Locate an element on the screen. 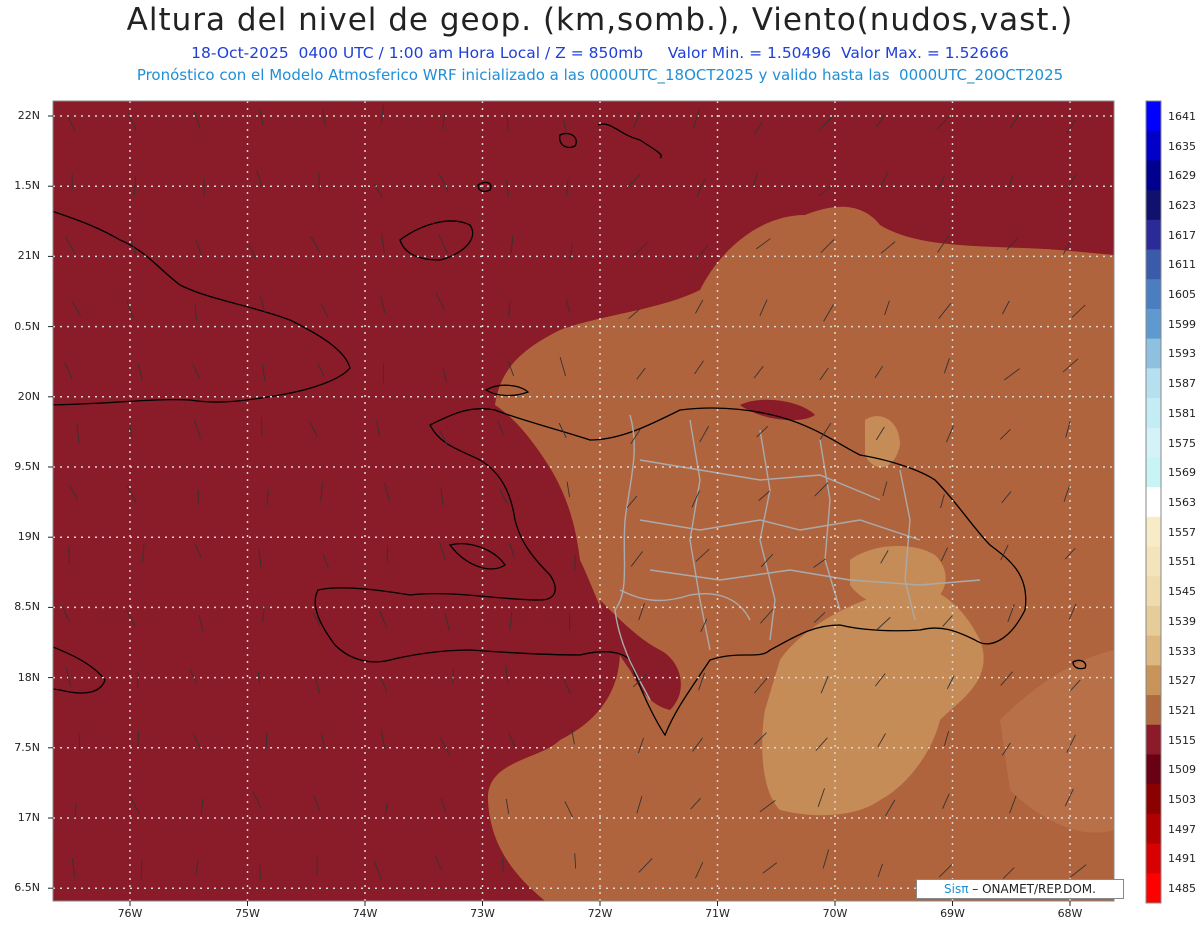  lon-label: 71W is located at coordinates (717, 913).